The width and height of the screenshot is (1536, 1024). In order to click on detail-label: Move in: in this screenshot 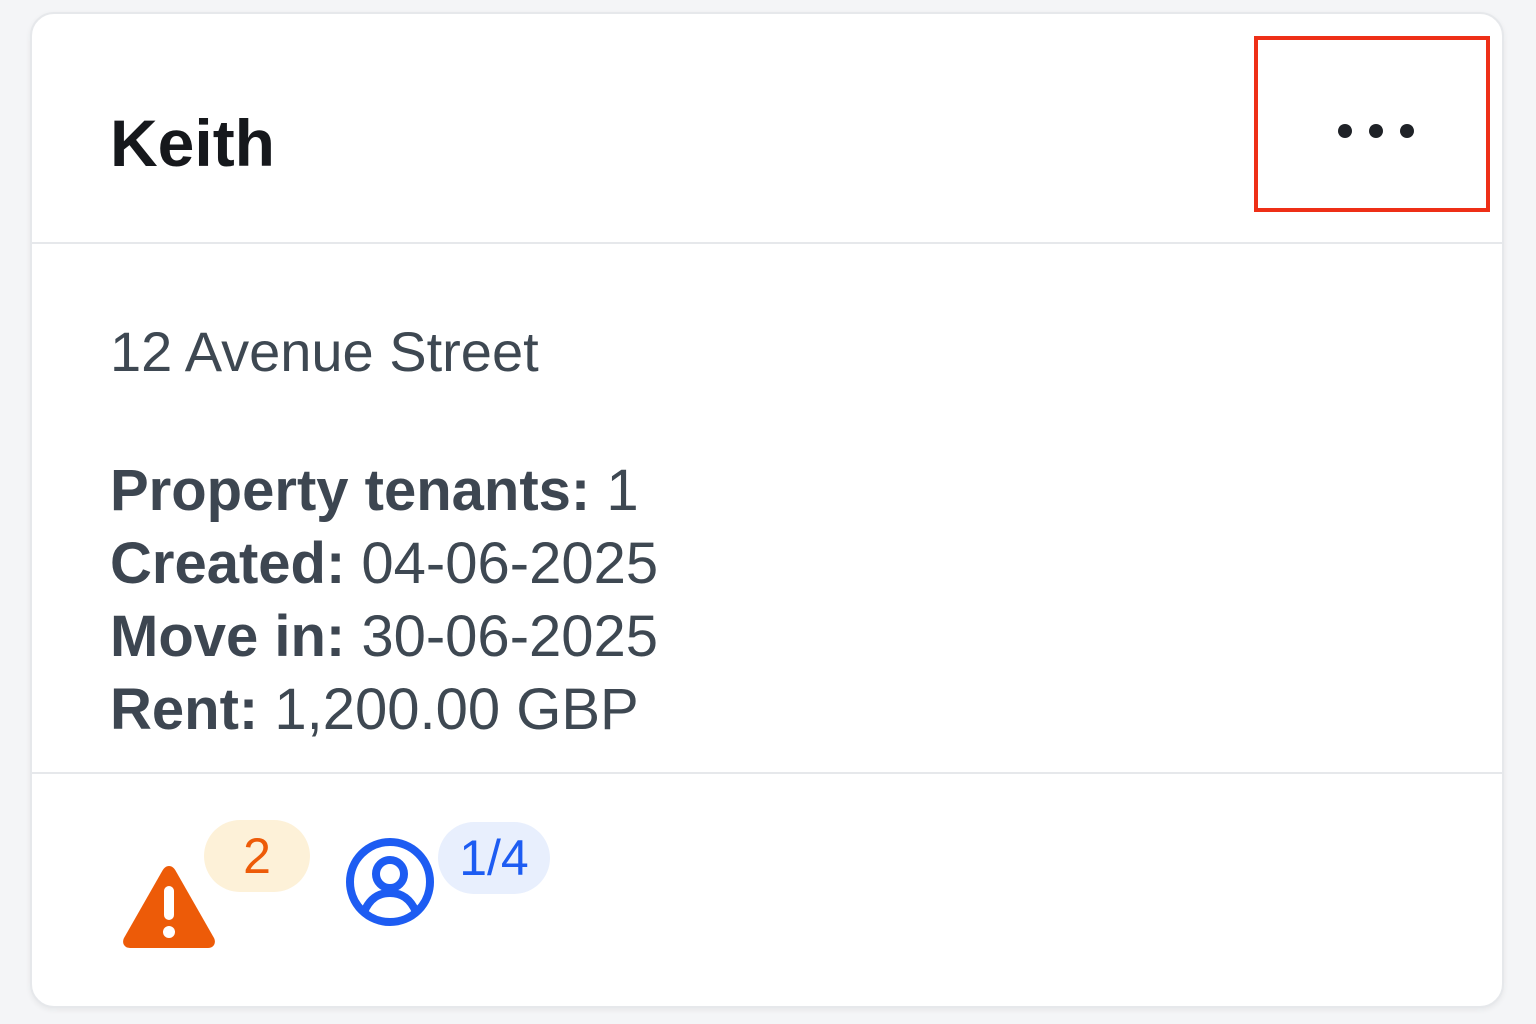, I will do `click(228, 636)`.